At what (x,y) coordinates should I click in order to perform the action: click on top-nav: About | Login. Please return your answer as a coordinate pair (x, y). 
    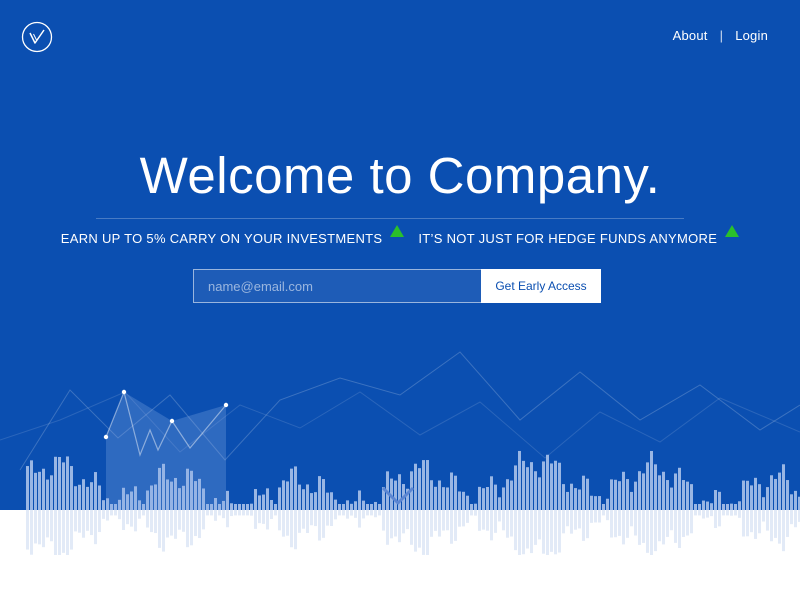
    Looking at the image, I should click on (720, 35).